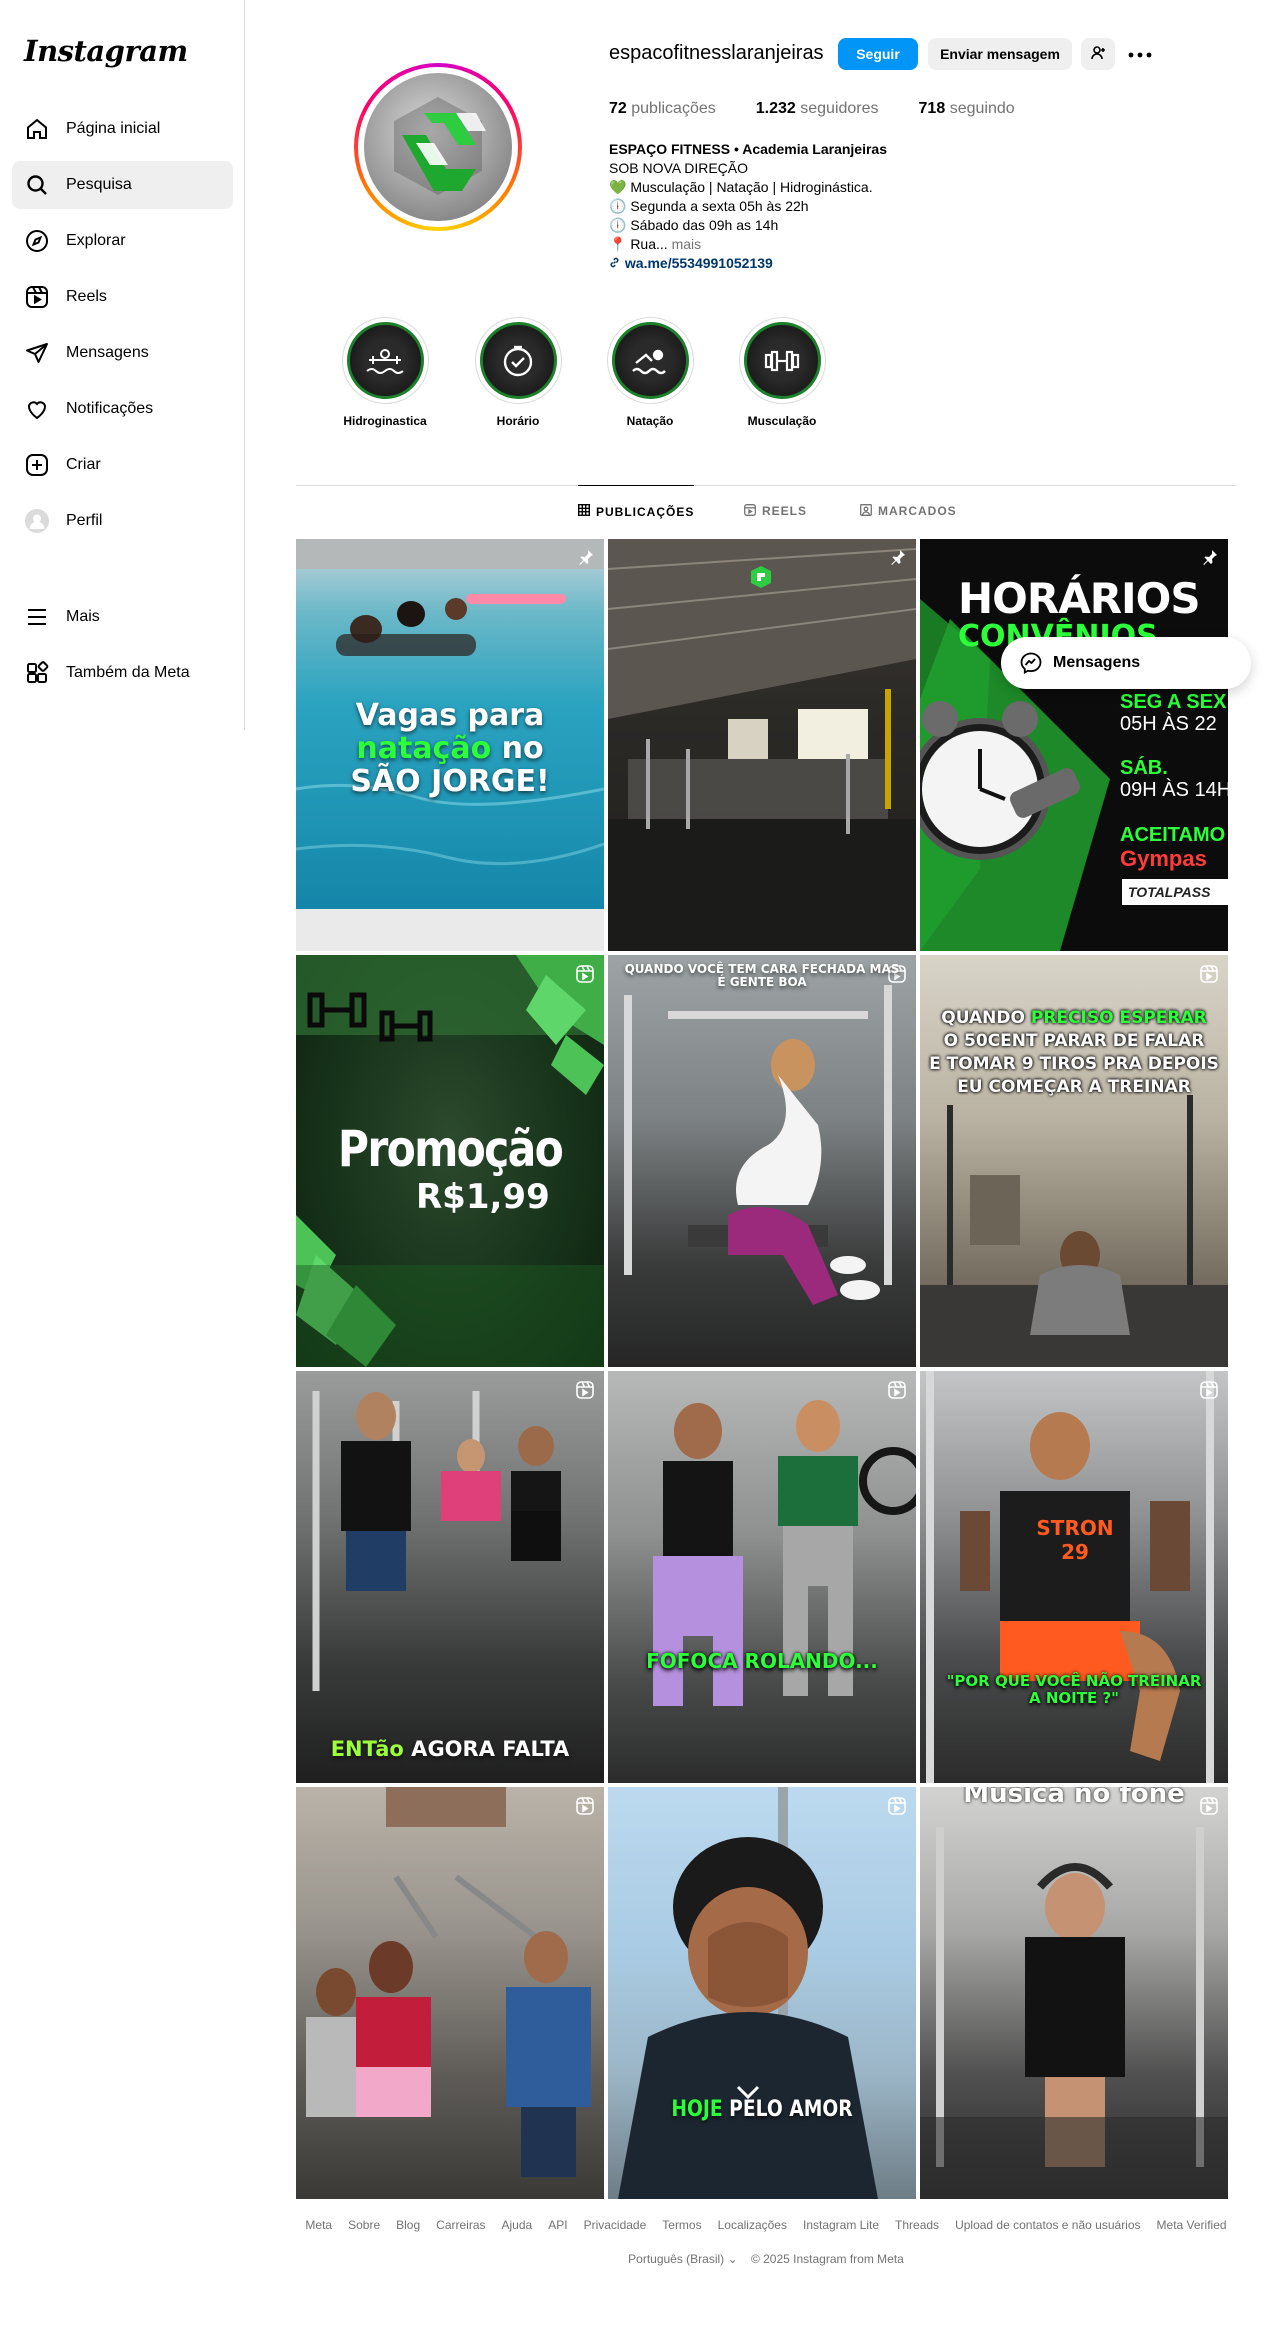 This screenshot has width=1265, height=2327. Describe the element at coordinates (967, 109) in the screenshot. I see `following-stat: 718 seguindo` at that location.